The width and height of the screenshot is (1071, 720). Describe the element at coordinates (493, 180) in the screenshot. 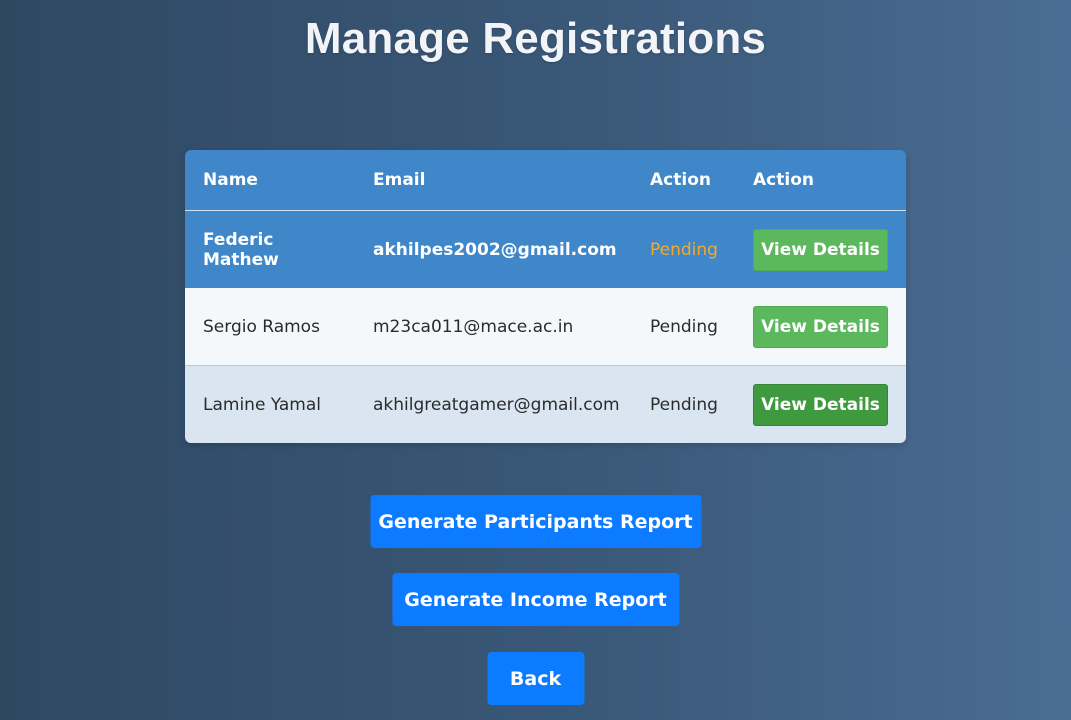

I see `column-header-email: Email` at that location.